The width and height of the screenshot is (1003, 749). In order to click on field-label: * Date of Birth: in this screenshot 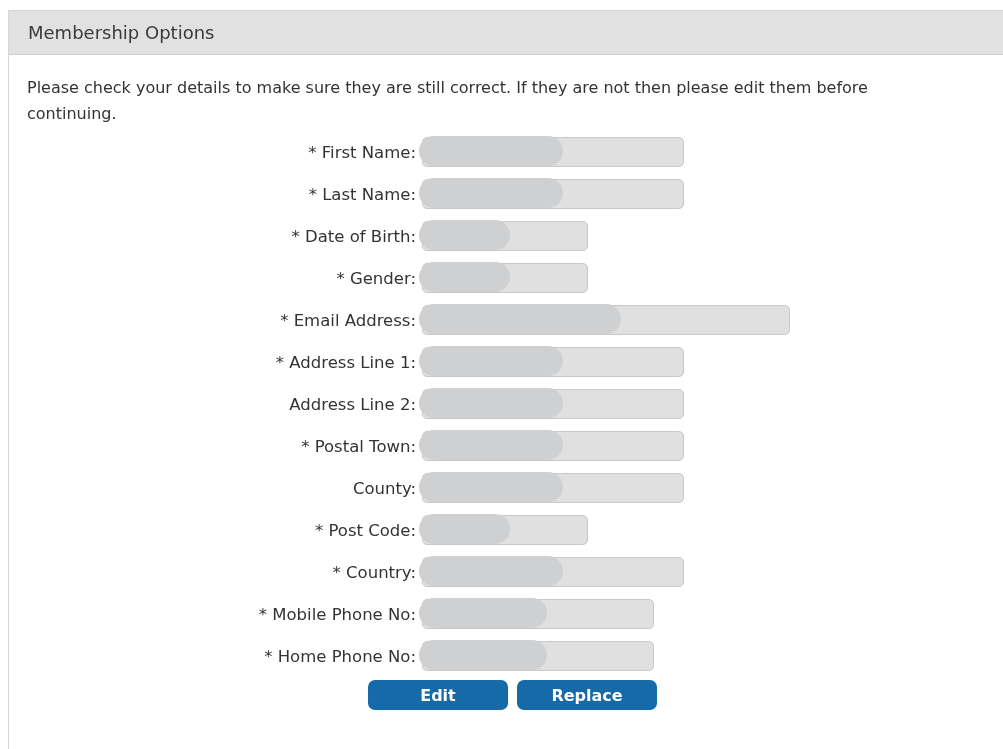, I will do `click(353, 236)`.